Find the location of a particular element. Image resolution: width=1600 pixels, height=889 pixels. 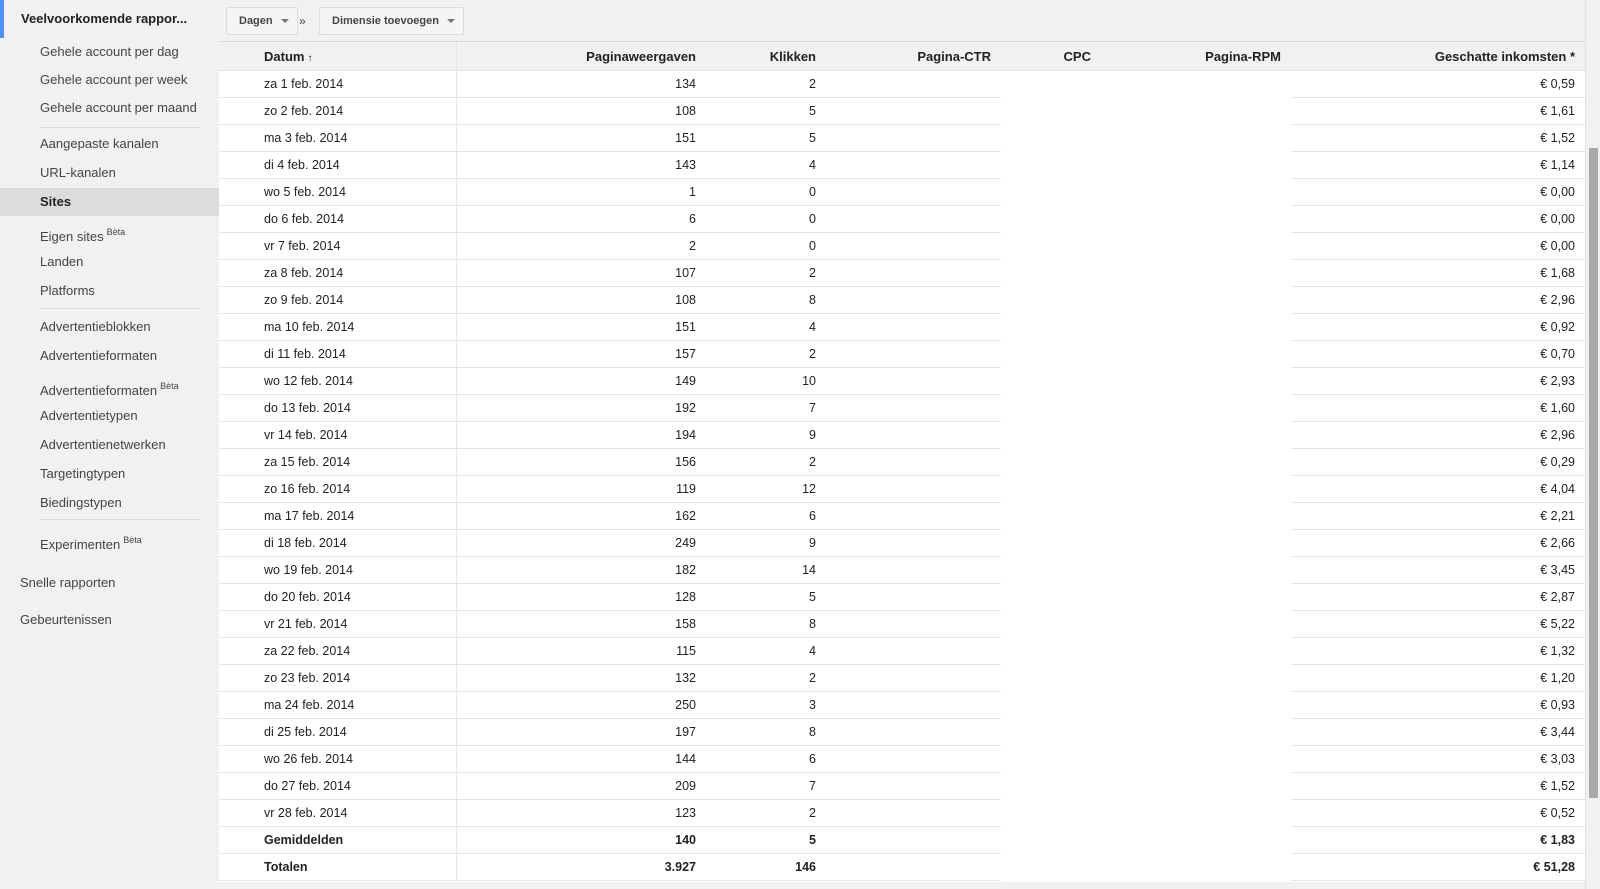

column-header-page-rpm: Pagina-RPM is located at coordinates (1196, 56).